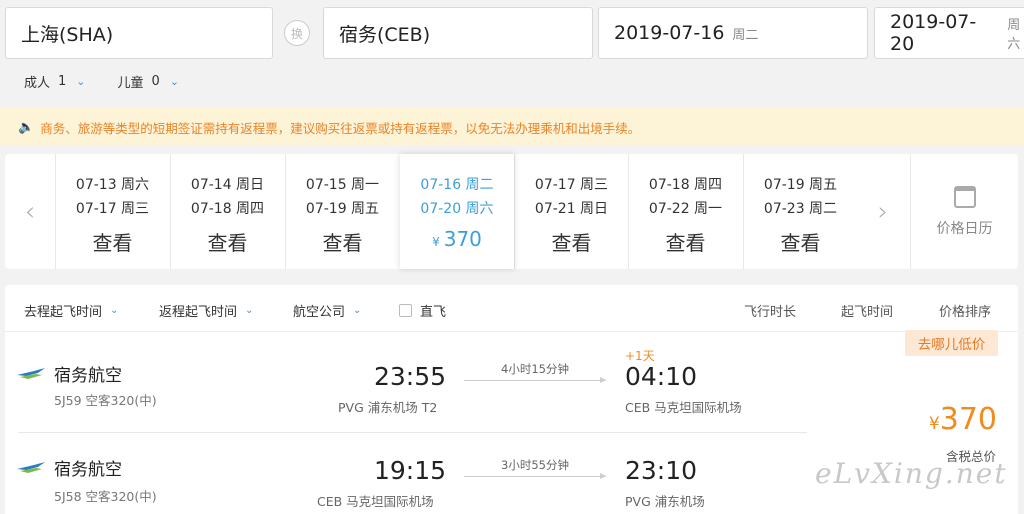 The image size is (1024, 514). What do you see at coordinates (412, 432) in the screenshot?
I see `flight-divider` at bounding box center [412, 432].